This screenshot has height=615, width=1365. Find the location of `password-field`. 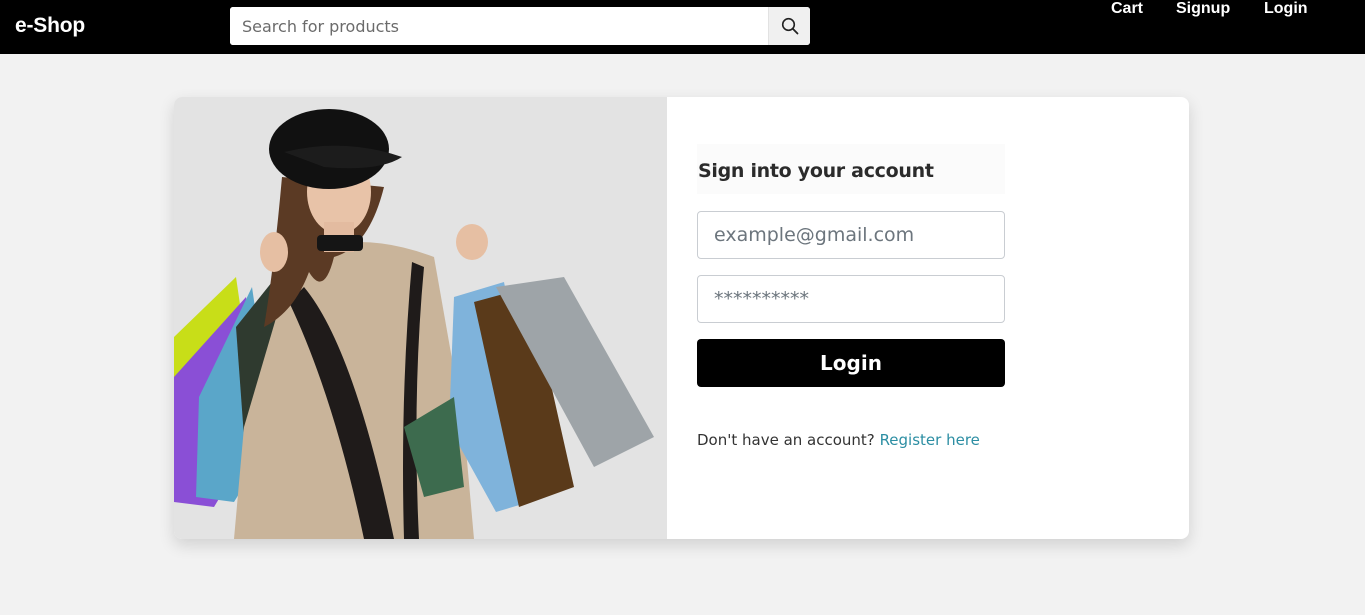

password-field is located at coordinates (851, 299).